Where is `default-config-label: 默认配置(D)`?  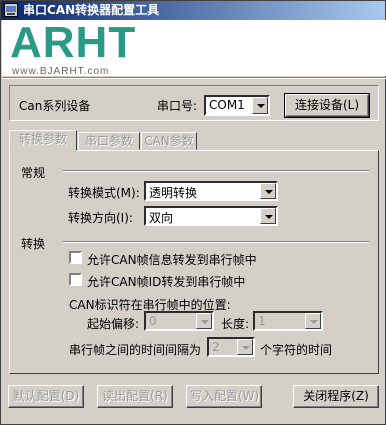
default-config-label: 默认配置(D) is located at coordinates (46, 396).